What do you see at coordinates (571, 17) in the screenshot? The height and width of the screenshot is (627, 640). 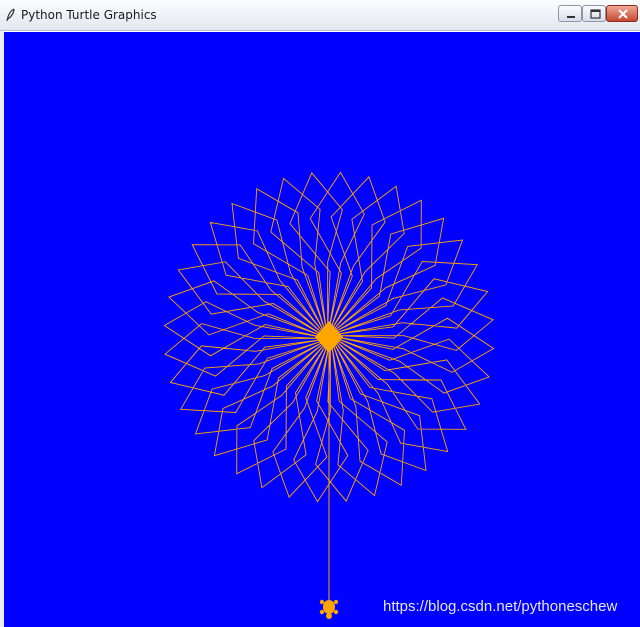 I see `minimize-icon` at bounding box center [571, 17].